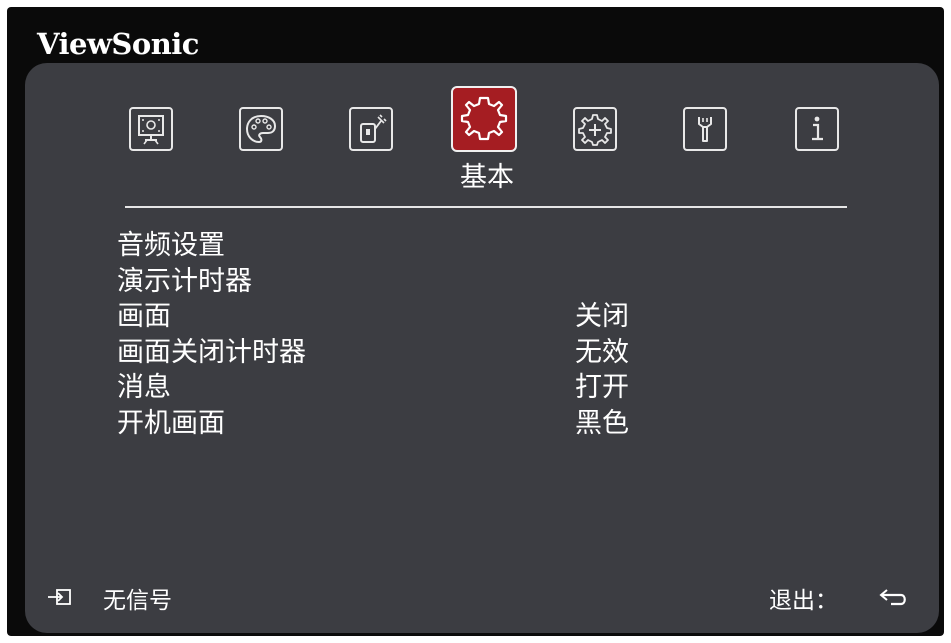 This screenshot has height=643, width=951. I want to click on menu-item-label: 消息, so click(144, 387).